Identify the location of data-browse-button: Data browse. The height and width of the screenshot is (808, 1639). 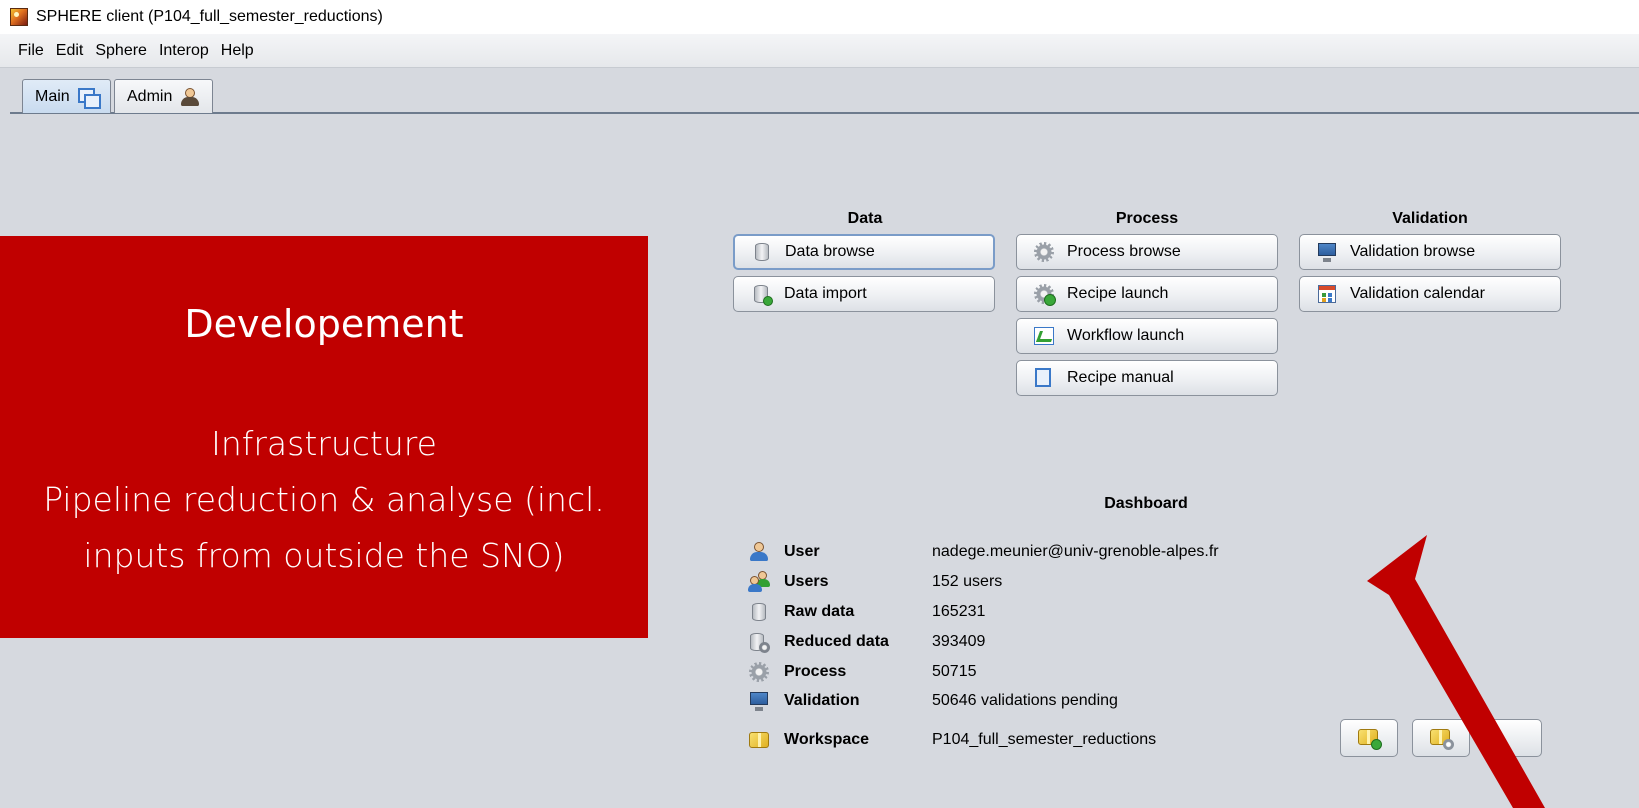
(864, 252).